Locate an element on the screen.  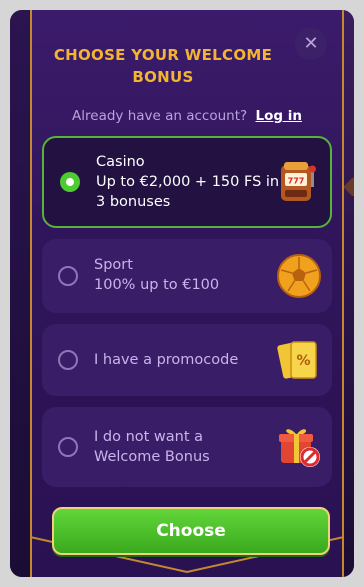
close-icon: ✕ is located at coordinates (311, 43).